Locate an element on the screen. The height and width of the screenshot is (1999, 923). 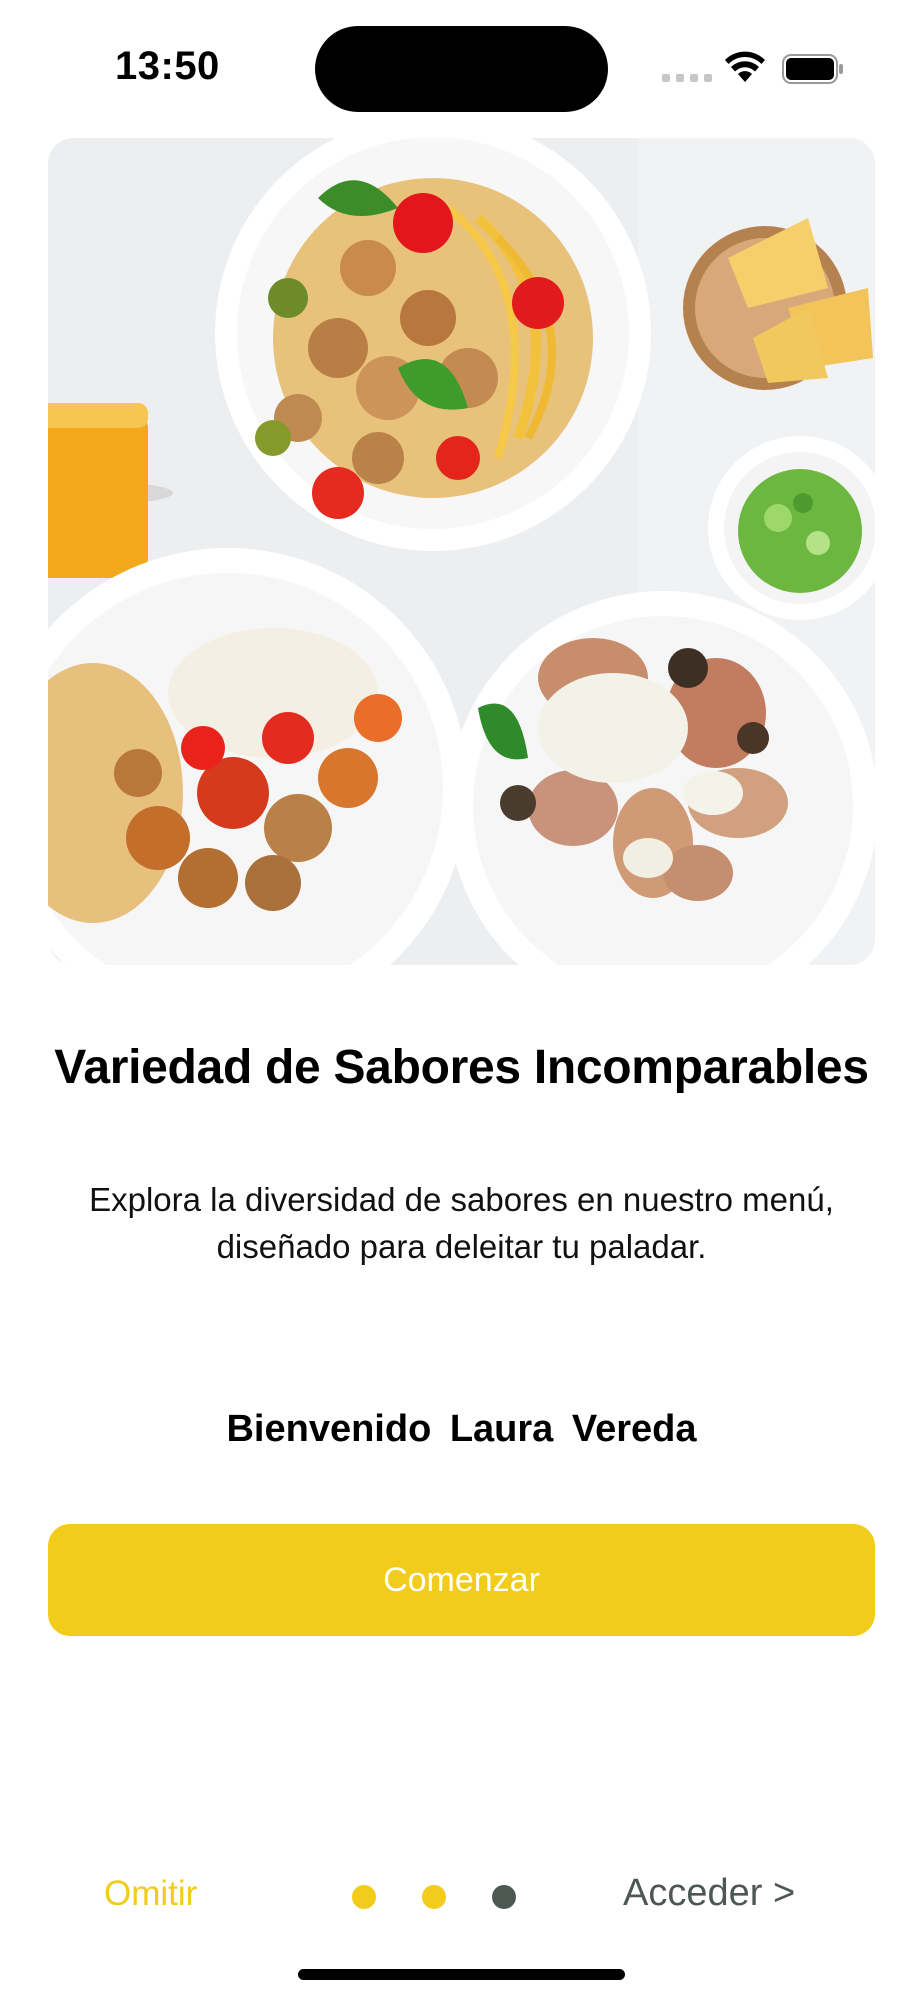
welcome-message: Bienvenido Laura Vereda is located at coordinates (461, 1429).